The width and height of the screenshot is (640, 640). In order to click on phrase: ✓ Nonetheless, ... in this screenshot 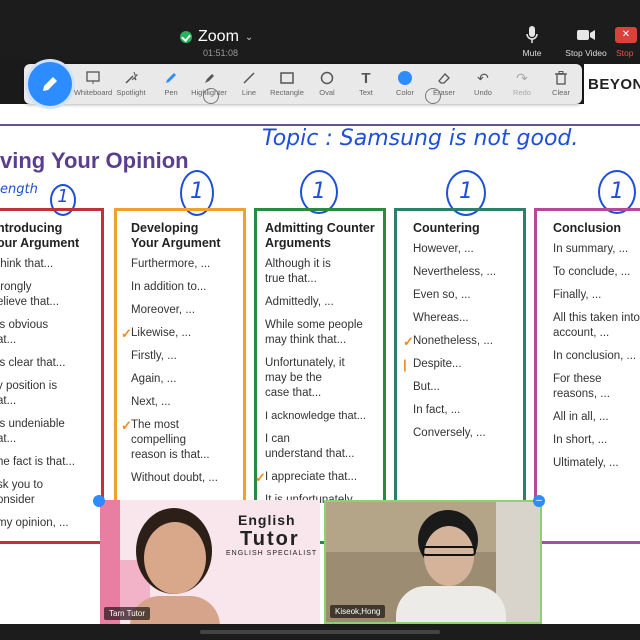, I will do `click(448, 341)`.